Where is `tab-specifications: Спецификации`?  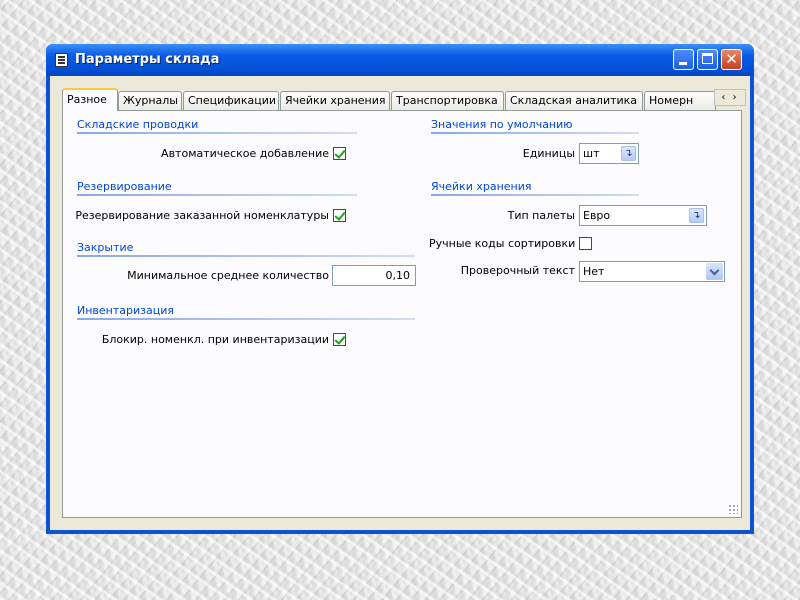
tab-specifications: Спецификации is located at coordinates (231, 100).